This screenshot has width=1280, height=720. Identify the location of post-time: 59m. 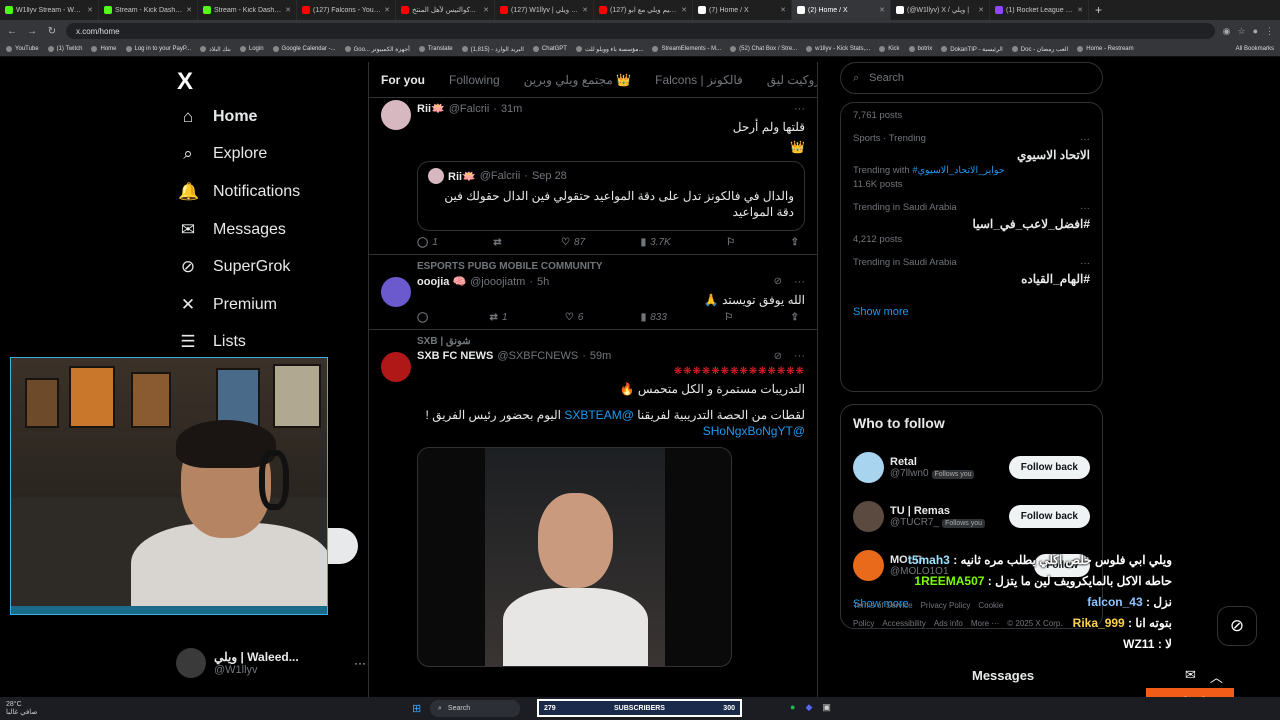
(600, 356).